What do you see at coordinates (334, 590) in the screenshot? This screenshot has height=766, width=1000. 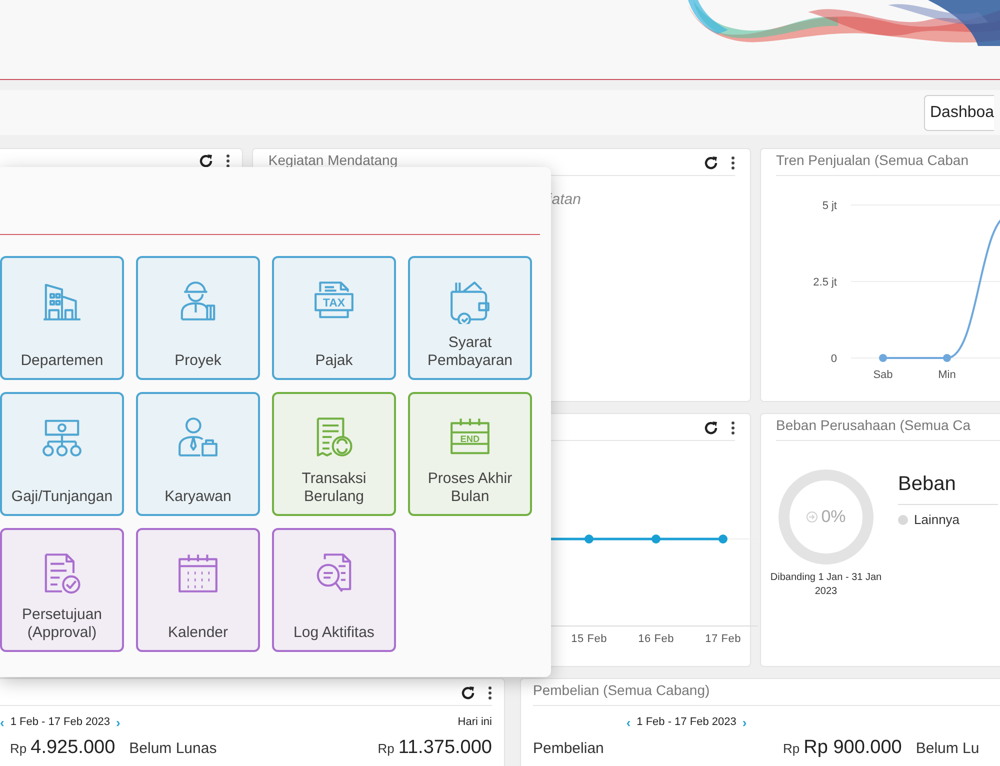 I see `menu-tile: Log Aktifitas` at bounding box center [334, 590].